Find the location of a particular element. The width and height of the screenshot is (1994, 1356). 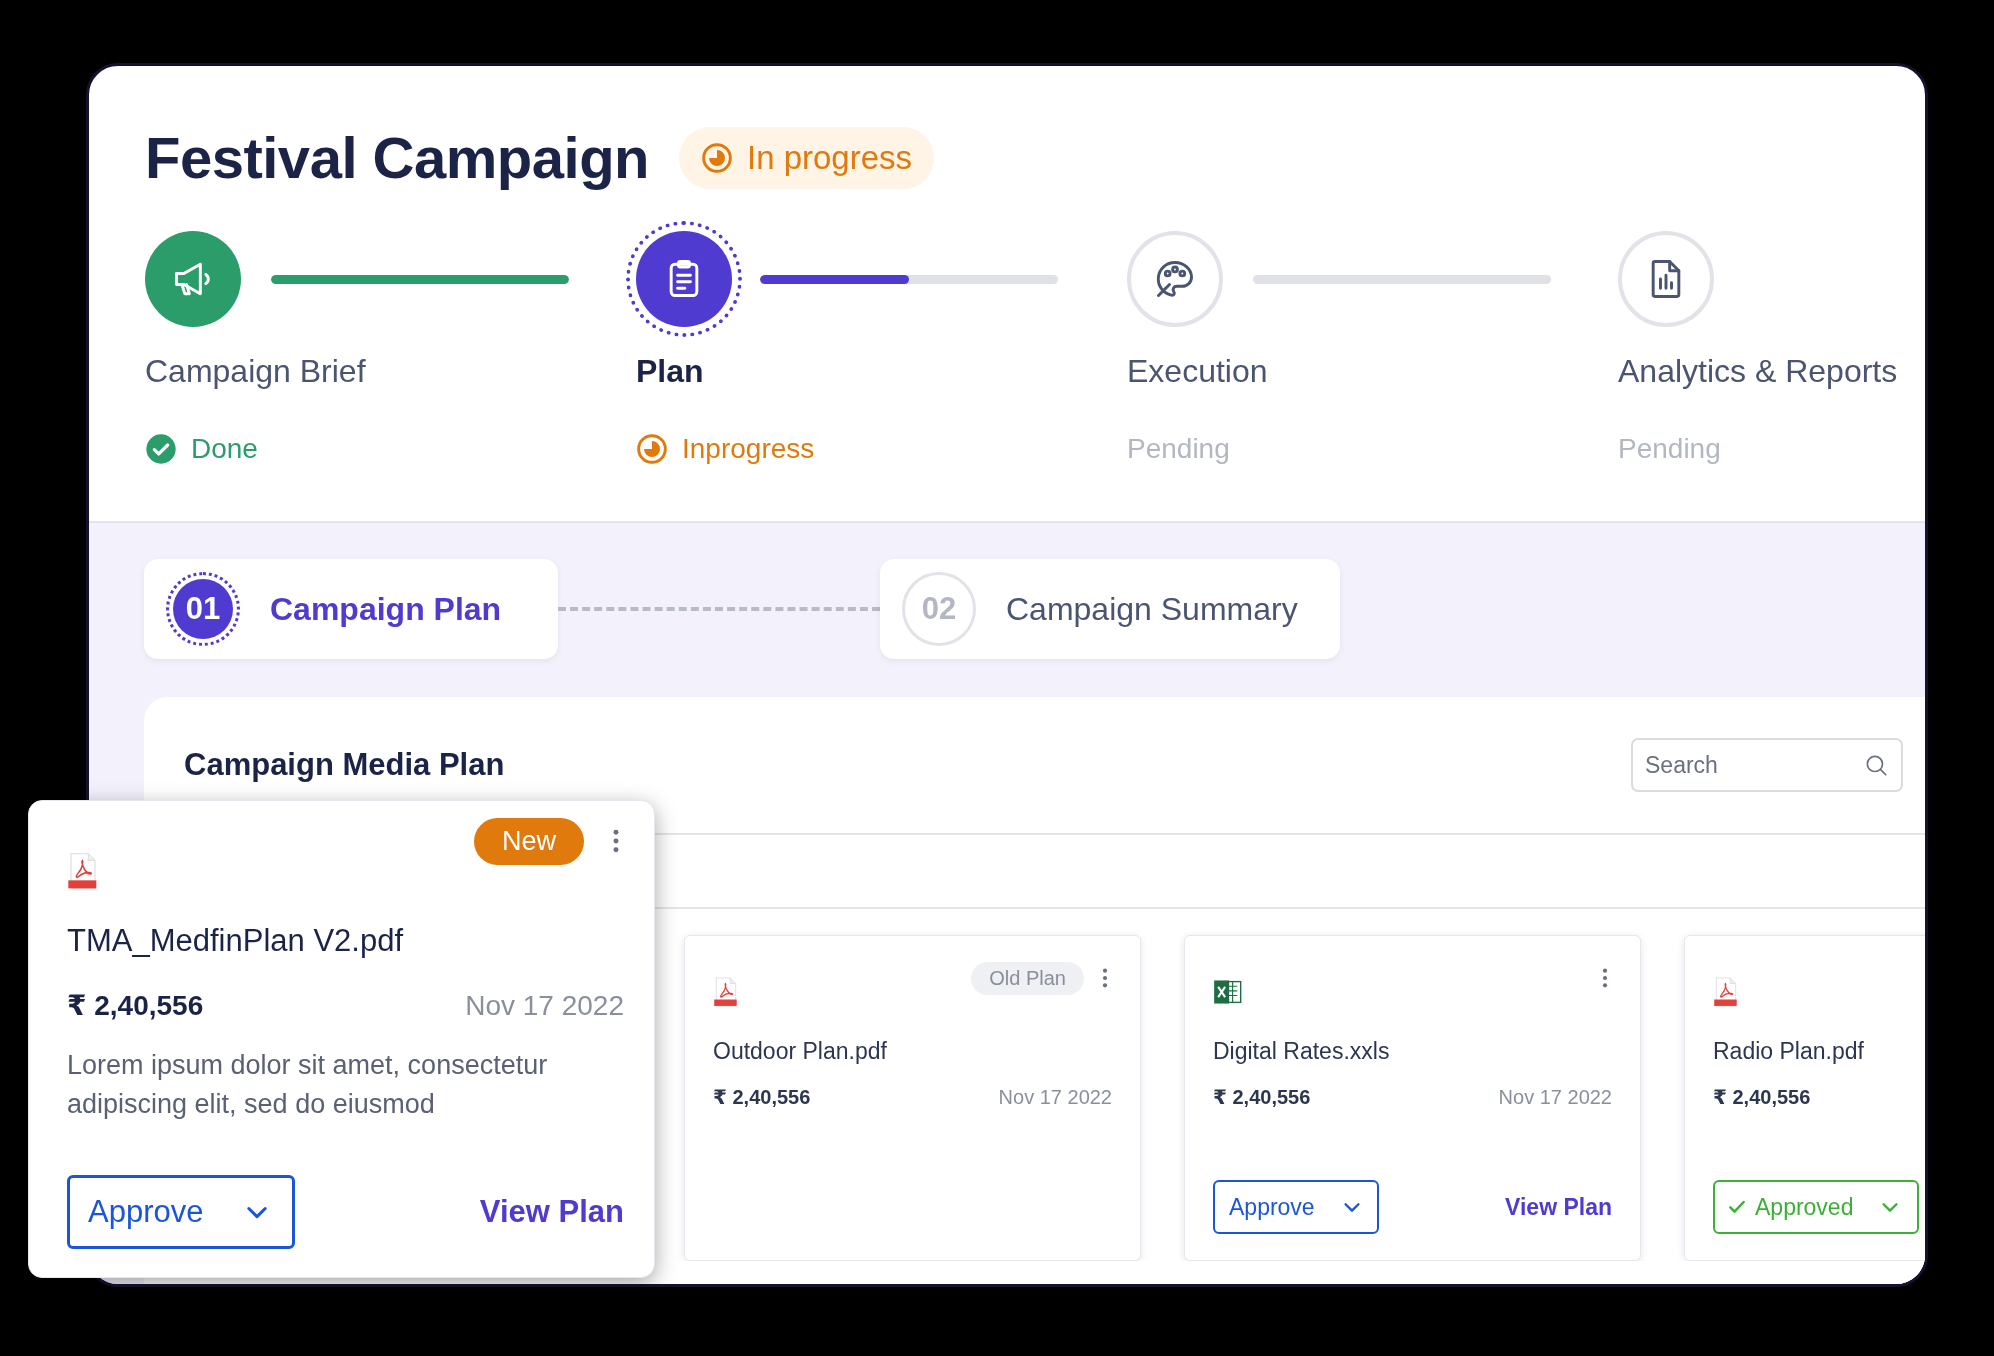

section-title: Campaign Media Plan is located at coordinates (344, 765).